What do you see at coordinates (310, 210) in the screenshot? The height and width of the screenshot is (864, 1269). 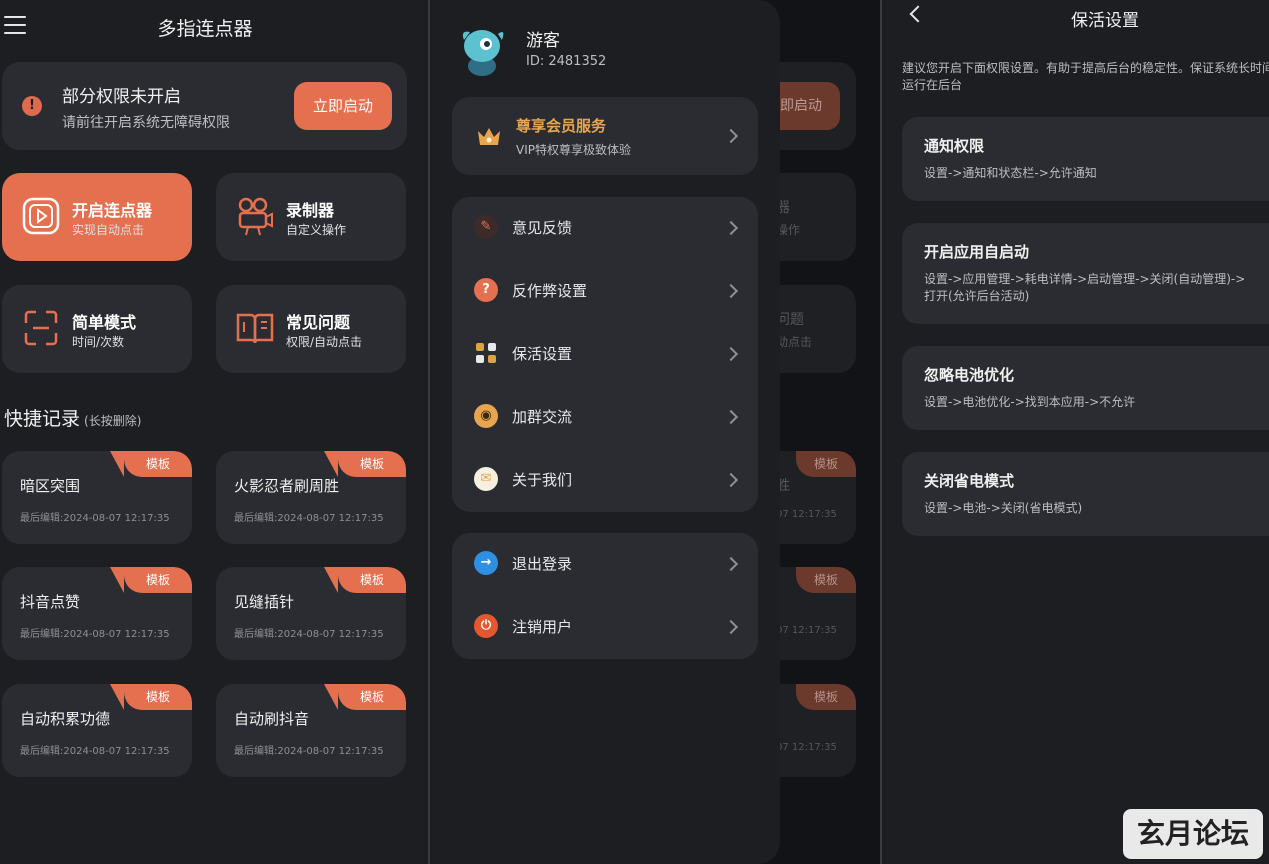 I see `feature-title: 录制器` at bounding box center [310, 210].